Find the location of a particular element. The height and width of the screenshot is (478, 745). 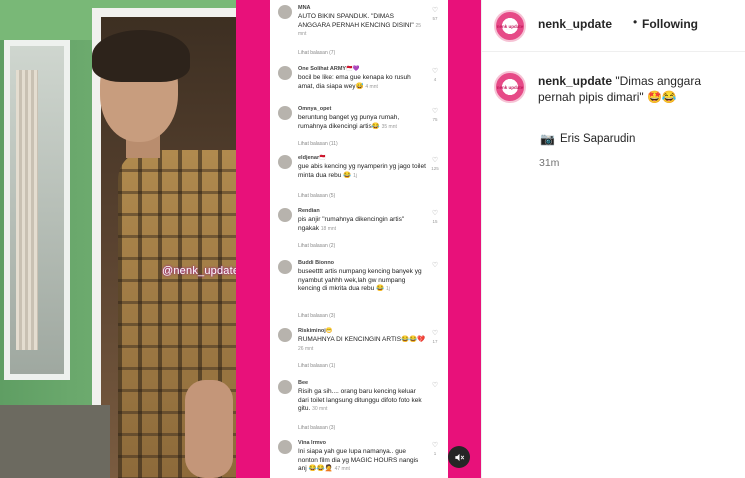

camera-icon: 📷 is located at coordinates (547, 139).